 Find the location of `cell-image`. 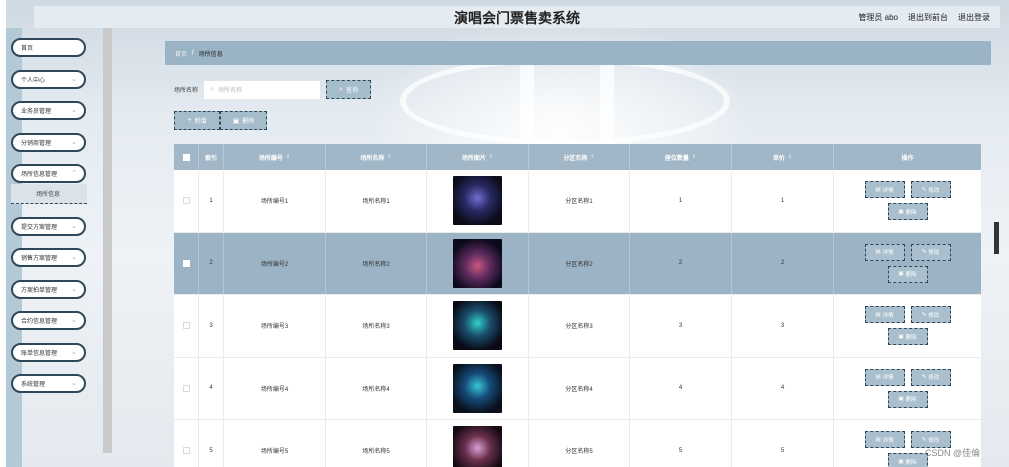

cell-image is located at coordinates (478, 326).